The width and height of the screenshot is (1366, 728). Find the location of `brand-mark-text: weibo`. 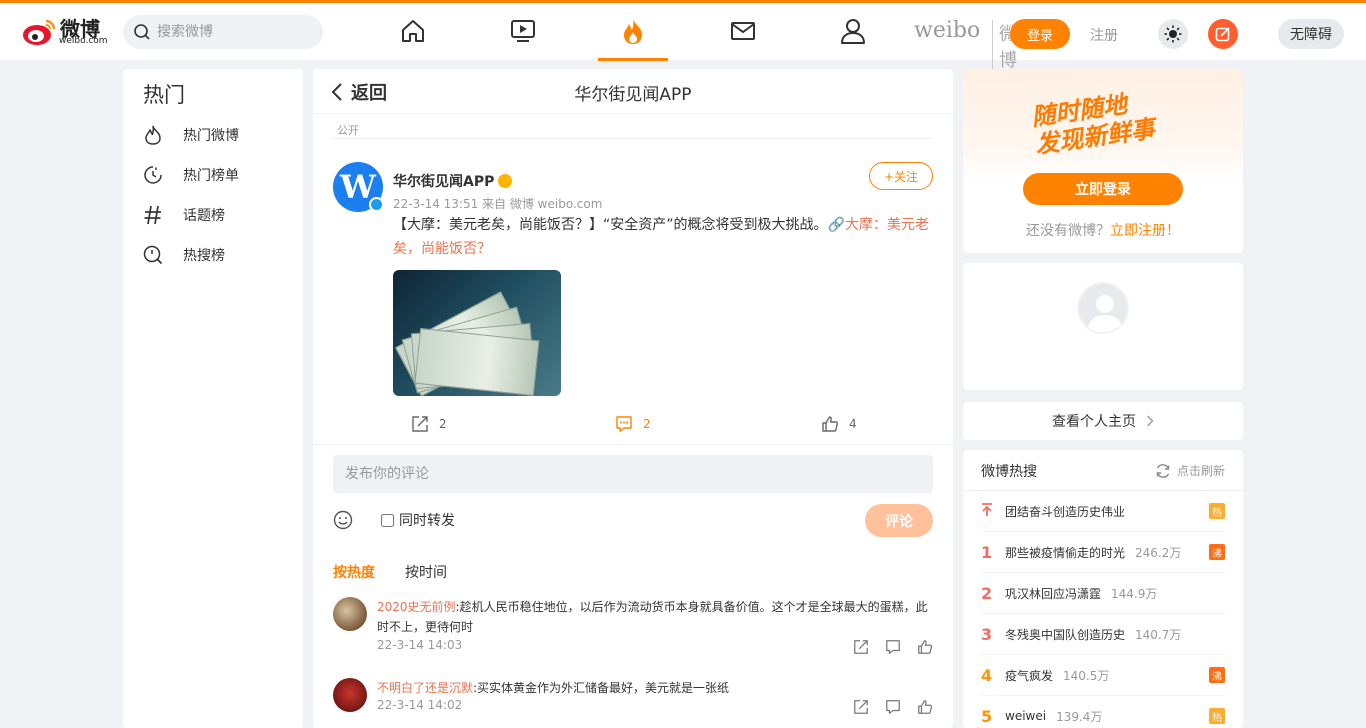

brand-mark-text: weibo is located at coordinates (947, 30).